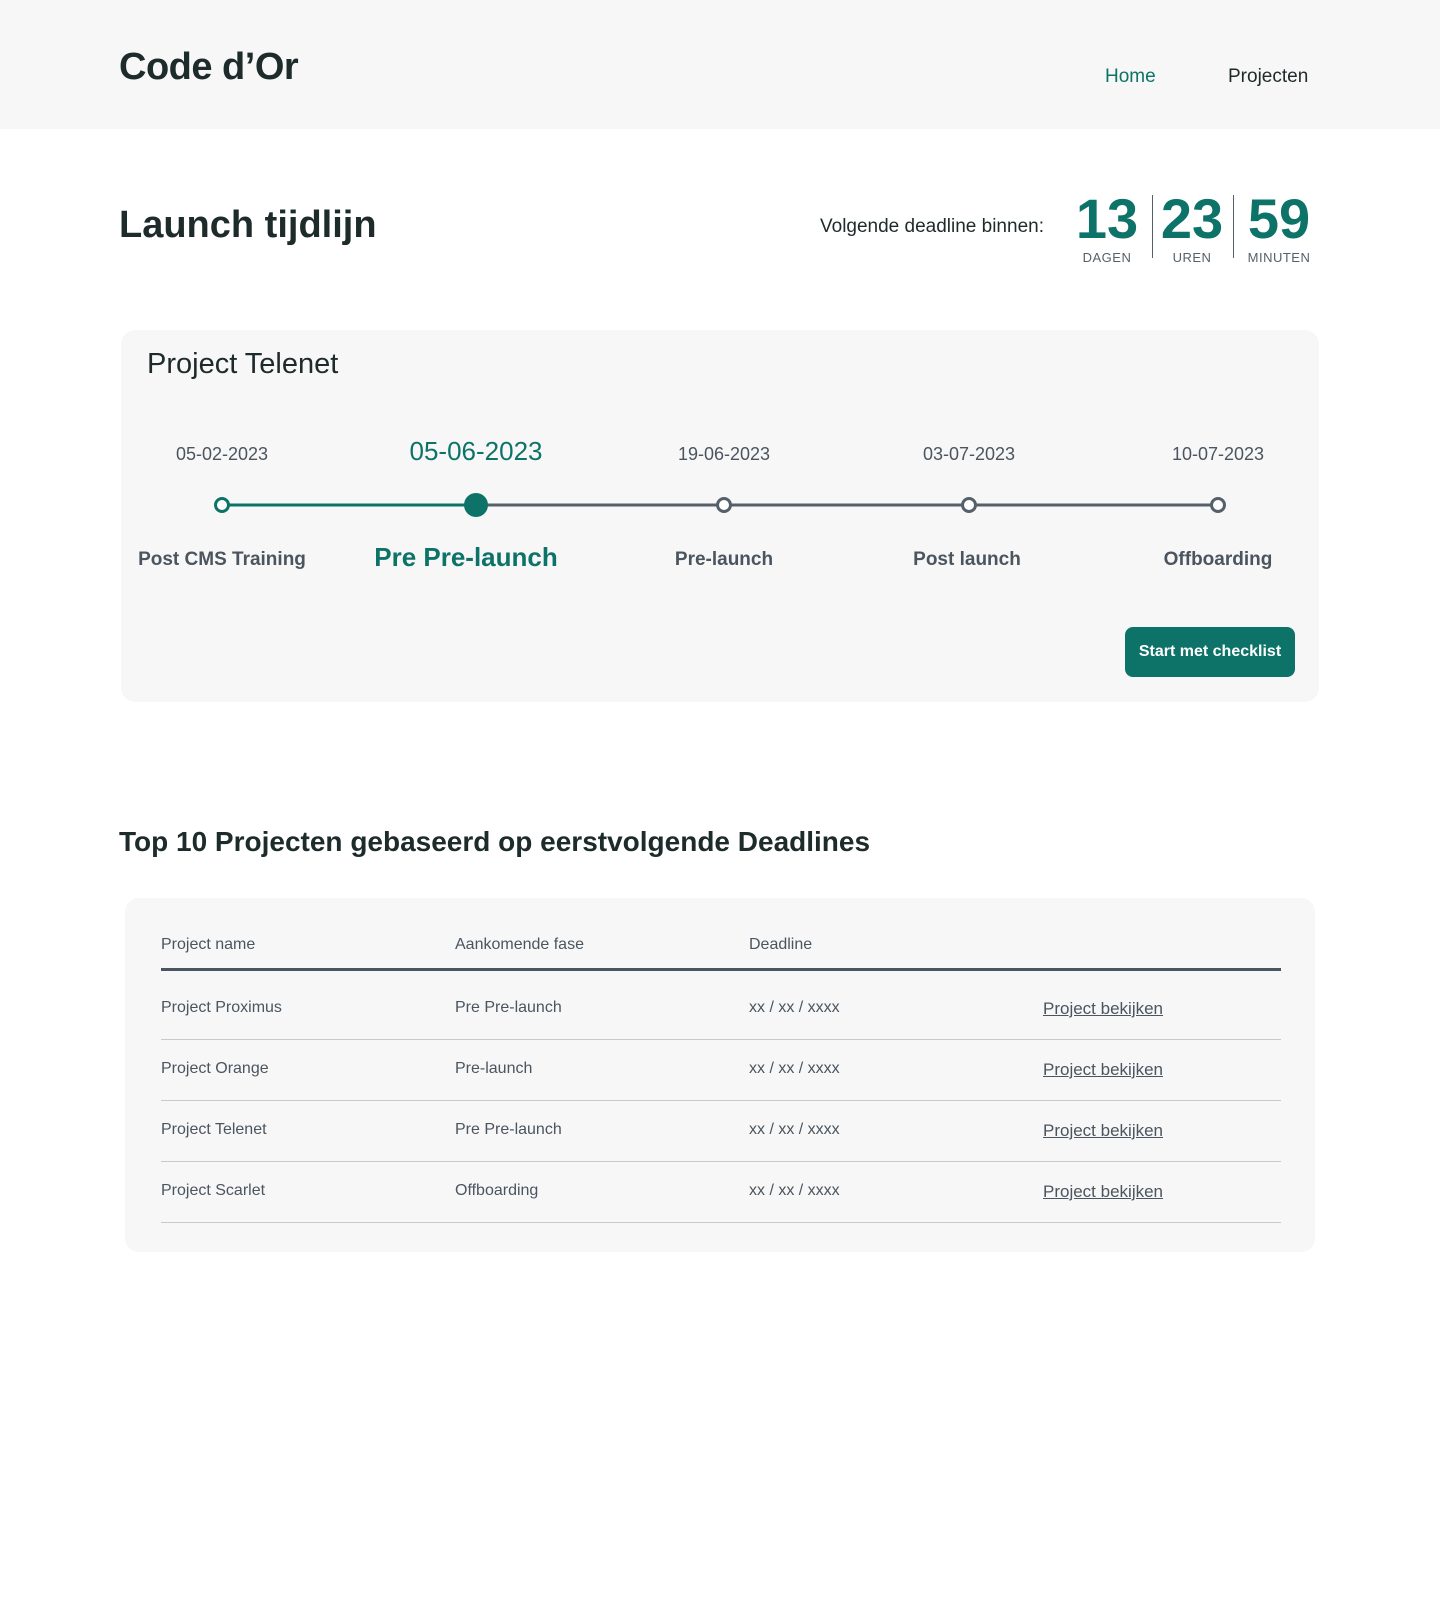 This screenshot has height=1624, width=1440. I want to click on timeline-phase-1: Pre Pre-launch, so click(466, 557).